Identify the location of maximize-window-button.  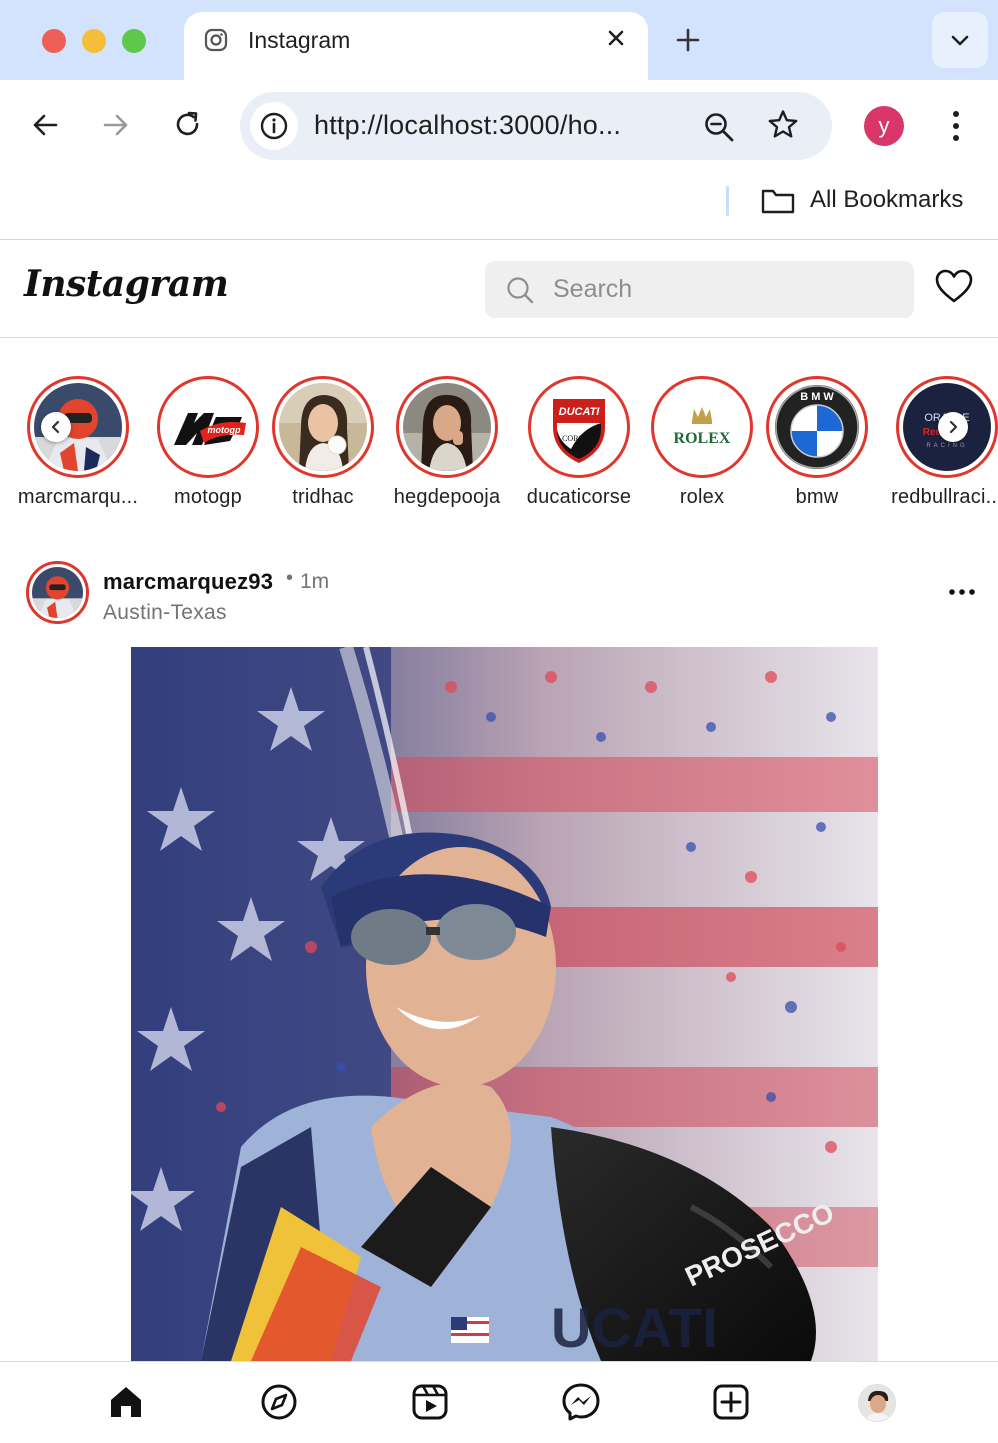
(134, 41).